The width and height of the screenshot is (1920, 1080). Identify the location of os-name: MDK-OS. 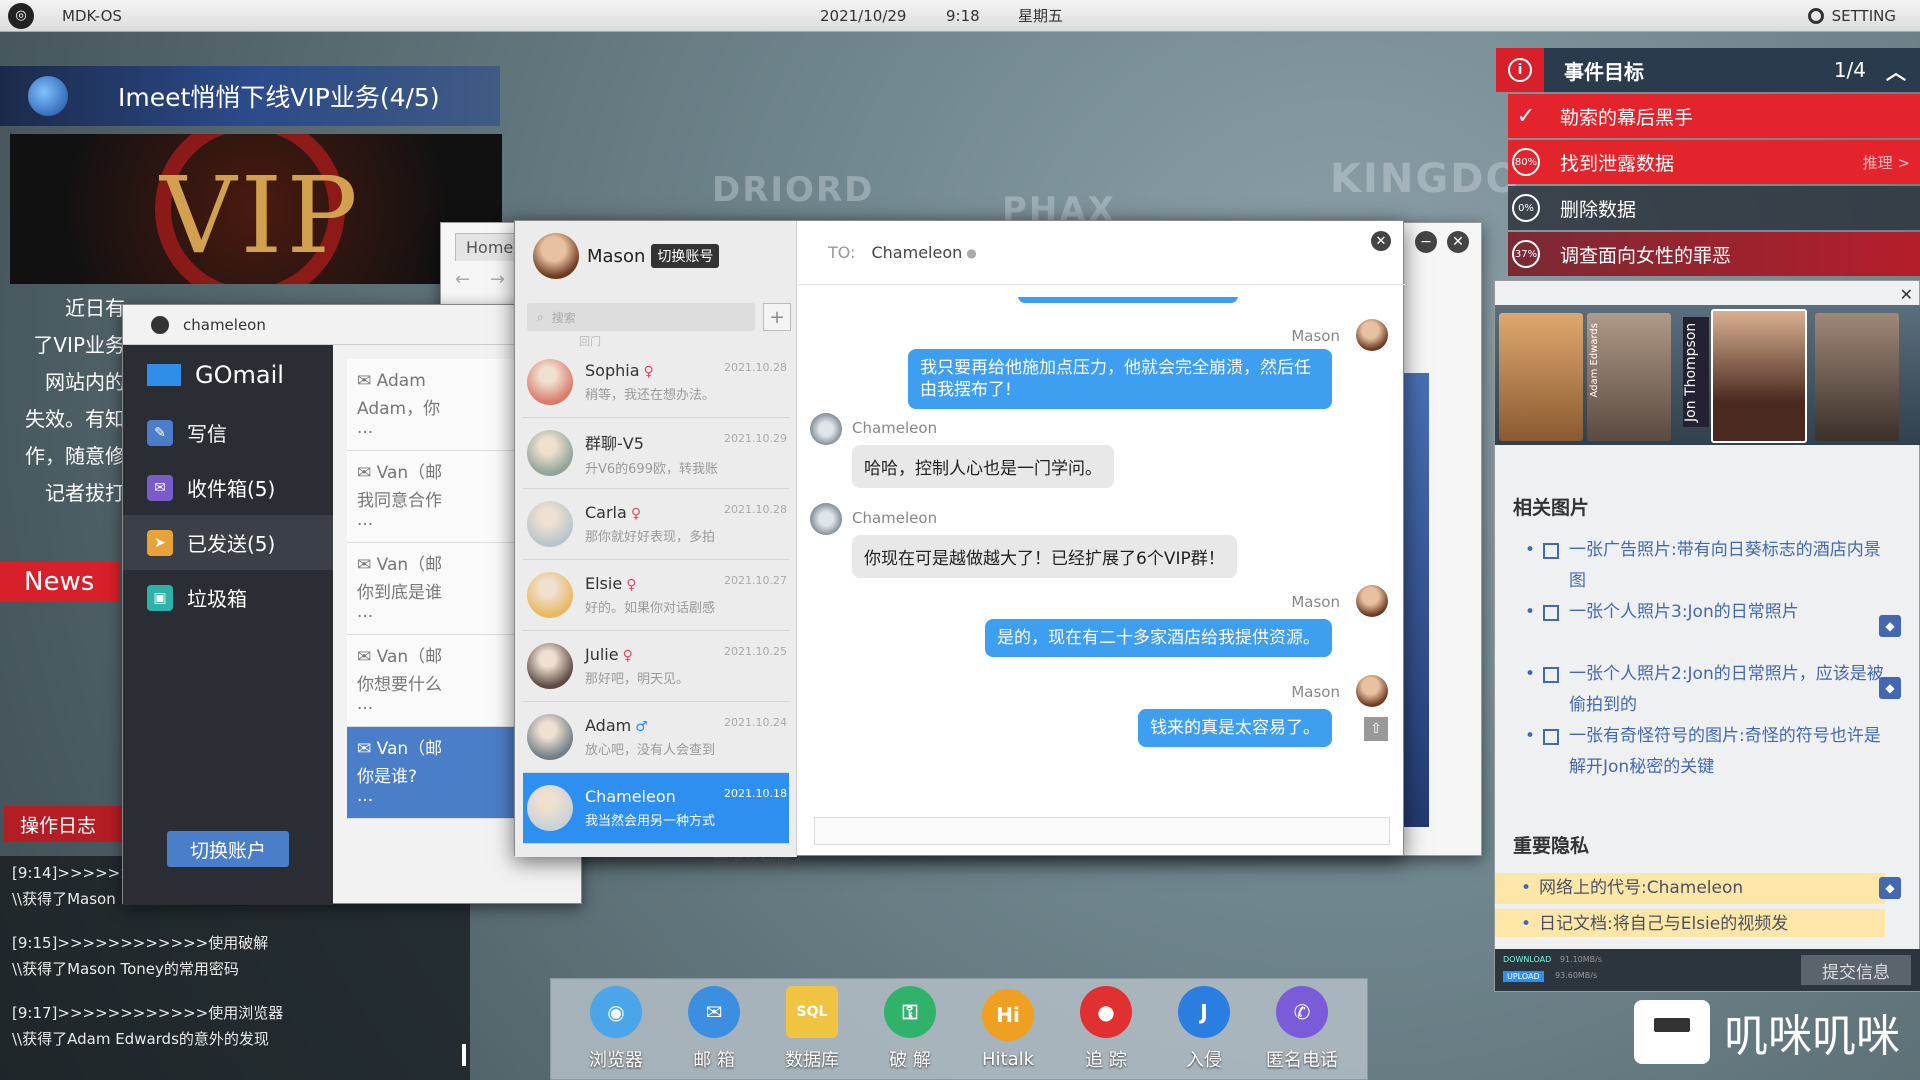
(92, 15).